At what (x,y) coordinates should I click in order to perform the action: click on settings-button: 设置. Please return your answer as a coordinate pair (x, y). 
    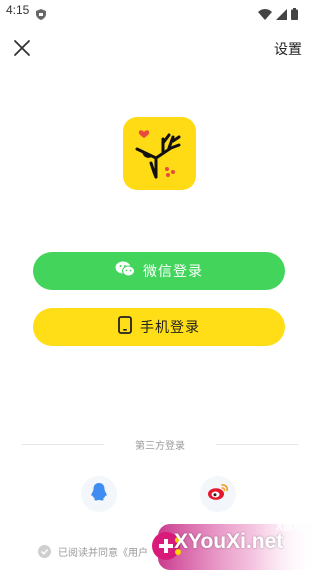
    Looking at the image, I should click on (288, 49).